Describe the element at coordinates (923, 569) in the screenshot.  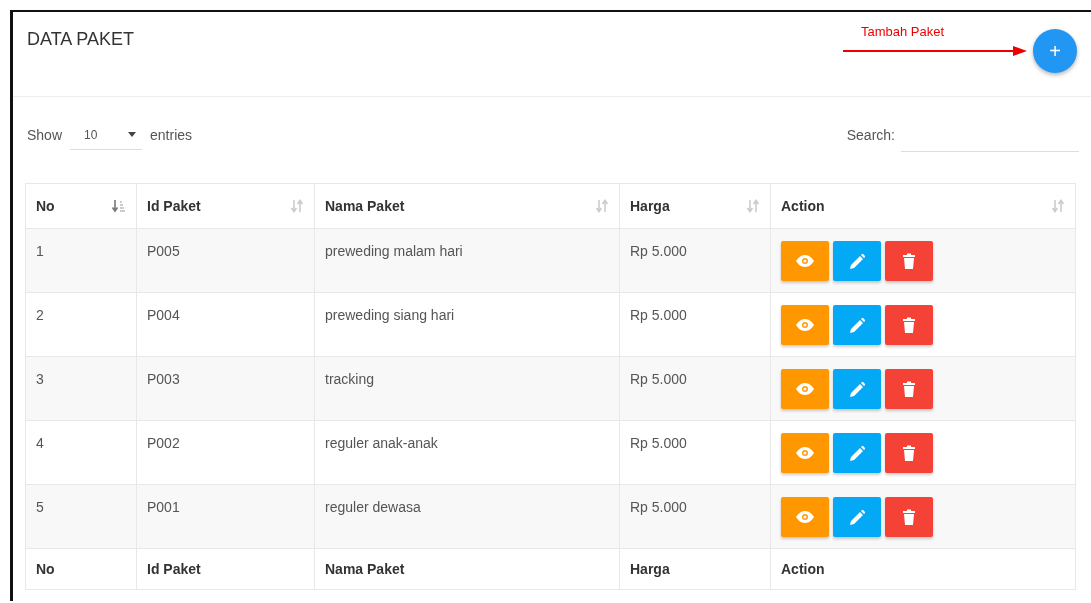
I see `column-footer: Action` at that location.